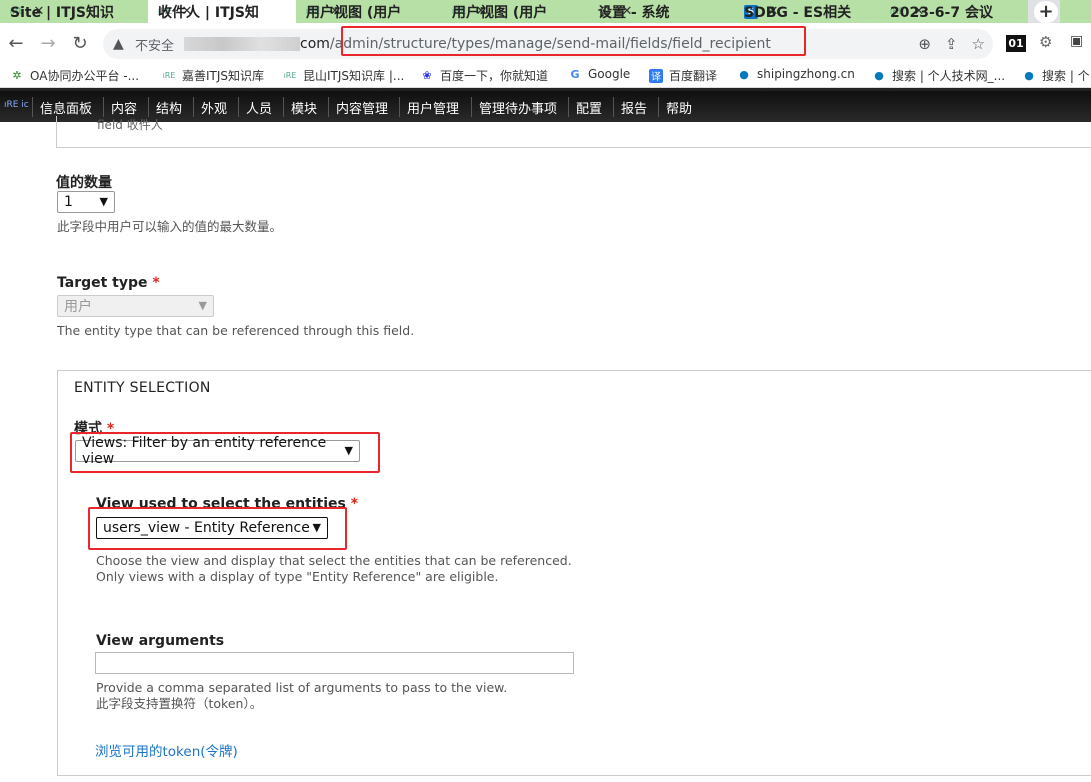  What do you see at coordinates (518, 107) in the screenshot?
I see `admin-menu-todo: 管理待办事项` at bounding box center [518, 107].